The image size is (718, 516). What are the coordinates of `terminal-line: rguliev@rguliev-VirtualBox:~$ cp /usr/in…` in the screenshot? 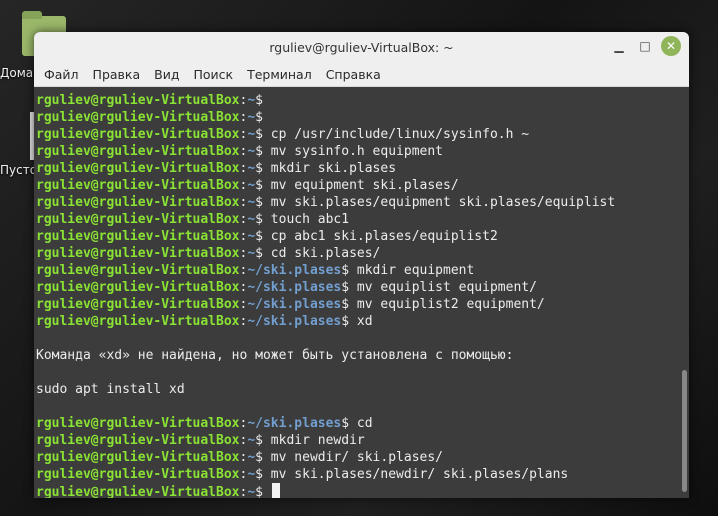 It's located at (362, 134).